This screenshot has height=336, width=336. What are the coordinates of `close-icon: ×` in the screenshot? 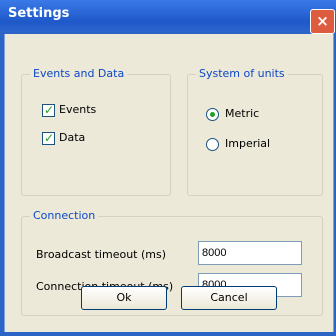 It's located at (322, 21).